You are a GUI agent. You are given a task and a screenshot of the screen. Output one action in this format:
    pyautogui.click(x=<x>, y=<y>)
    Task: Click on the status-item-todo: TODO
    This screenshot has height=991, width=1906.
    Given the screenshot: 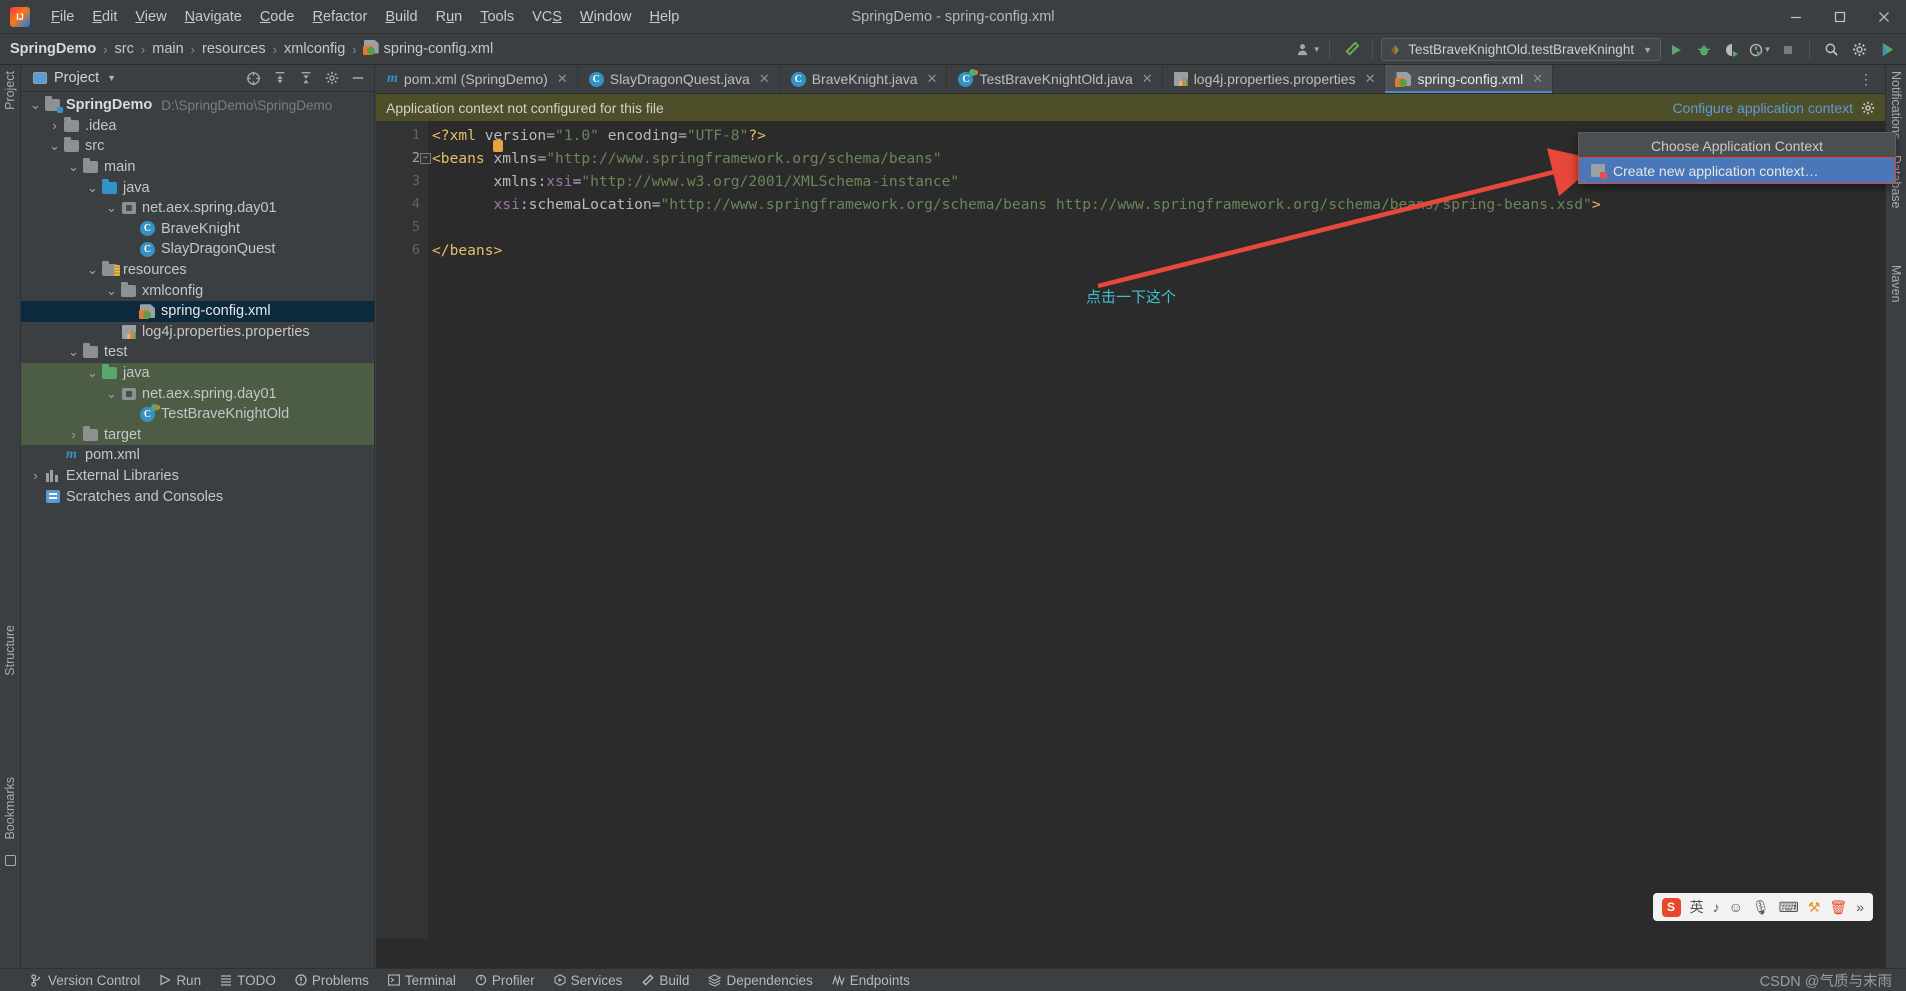 What is the action you would take?
    pyautogui.click(x=248, y=980)
    